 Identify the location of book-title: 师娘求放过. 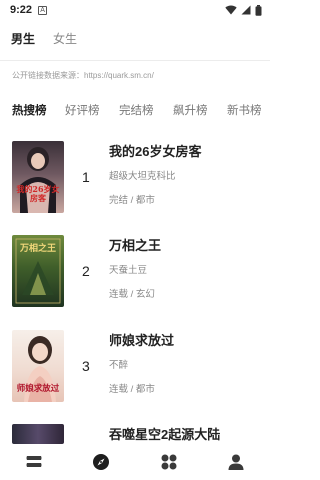
(142, 340).